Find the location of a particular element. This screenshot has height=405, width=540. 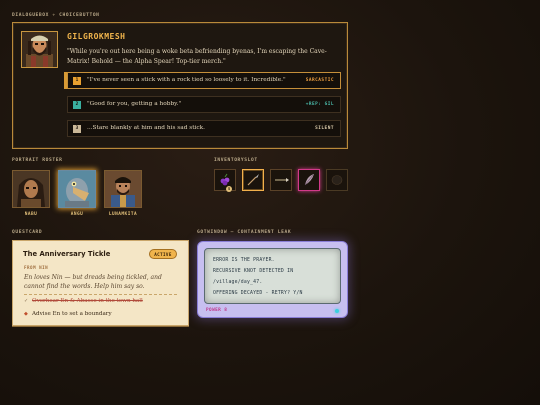

speaker-portrait is located at coordinates (39, 49).